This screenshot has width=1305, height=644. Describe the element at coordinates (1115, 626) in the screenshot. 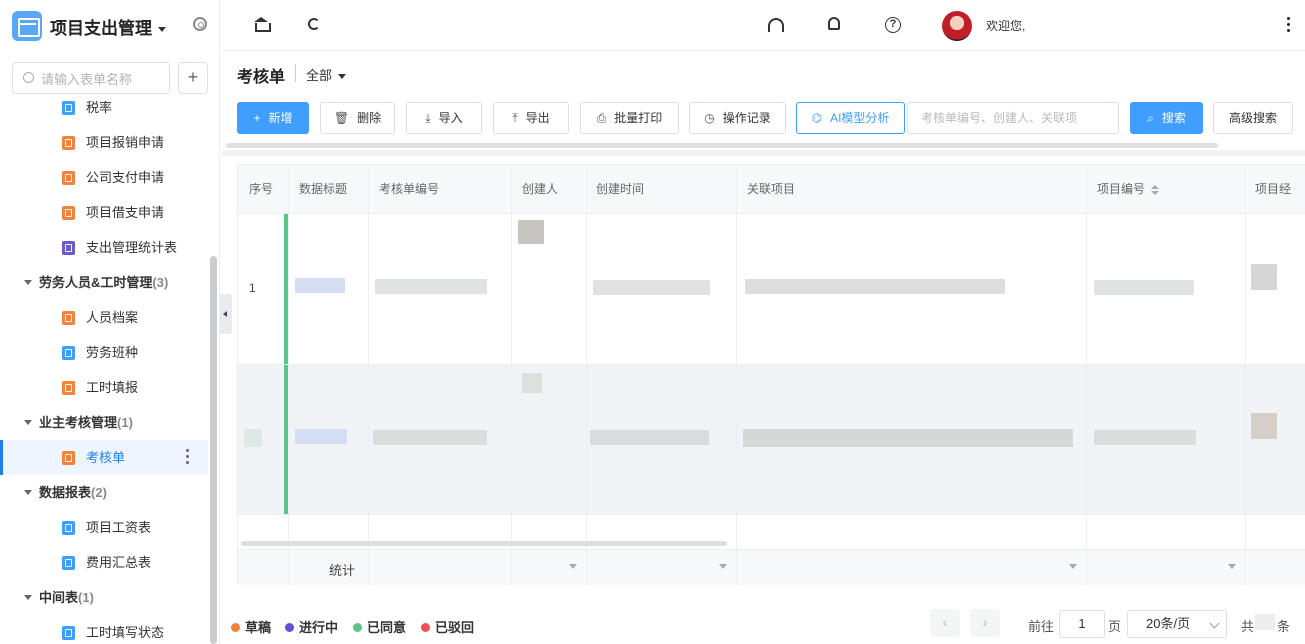

I see `goto-suffix: 页` at that location.